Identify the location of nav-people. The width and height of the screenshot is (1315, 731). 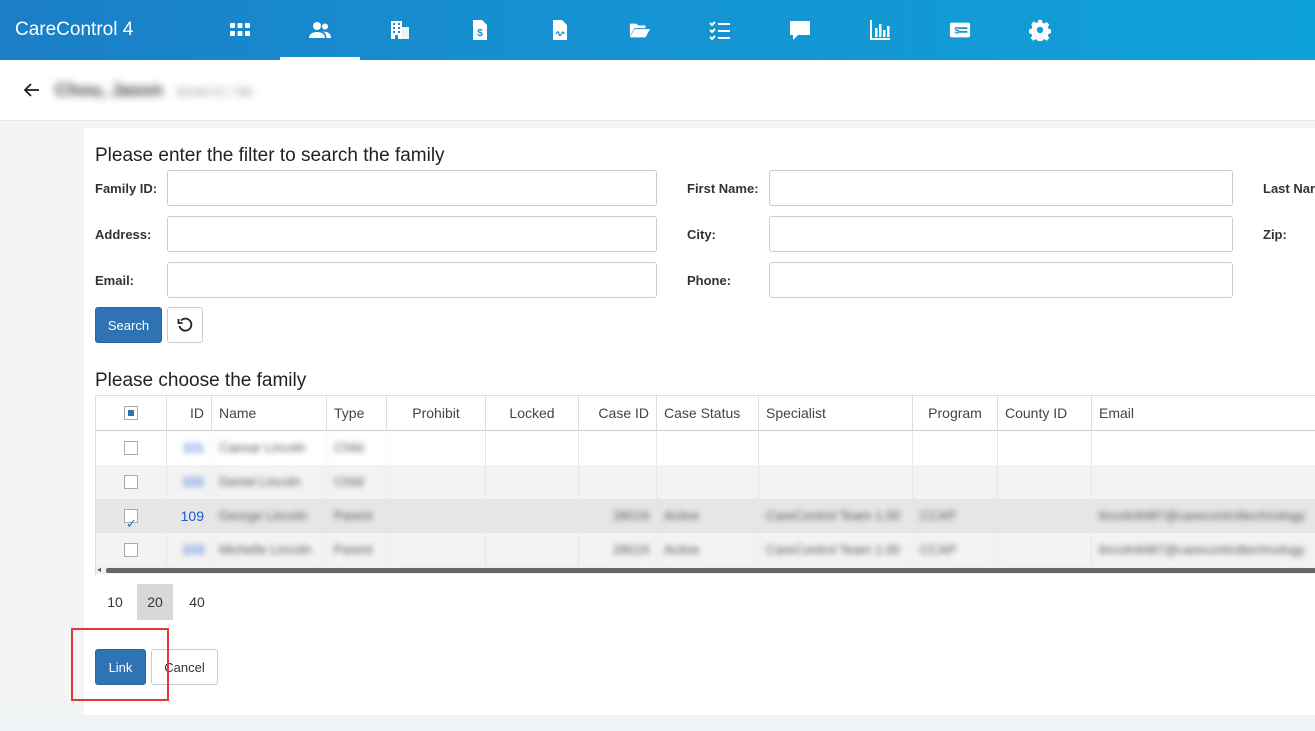
(320, 30).